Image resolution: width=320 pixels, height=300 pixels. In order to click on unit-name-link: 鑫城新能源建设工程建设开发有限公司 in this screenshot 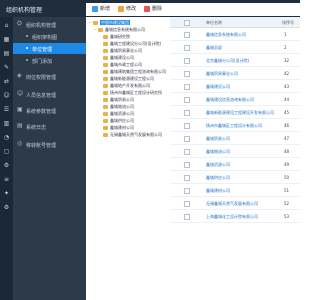, I will do `click(240, 113)`.